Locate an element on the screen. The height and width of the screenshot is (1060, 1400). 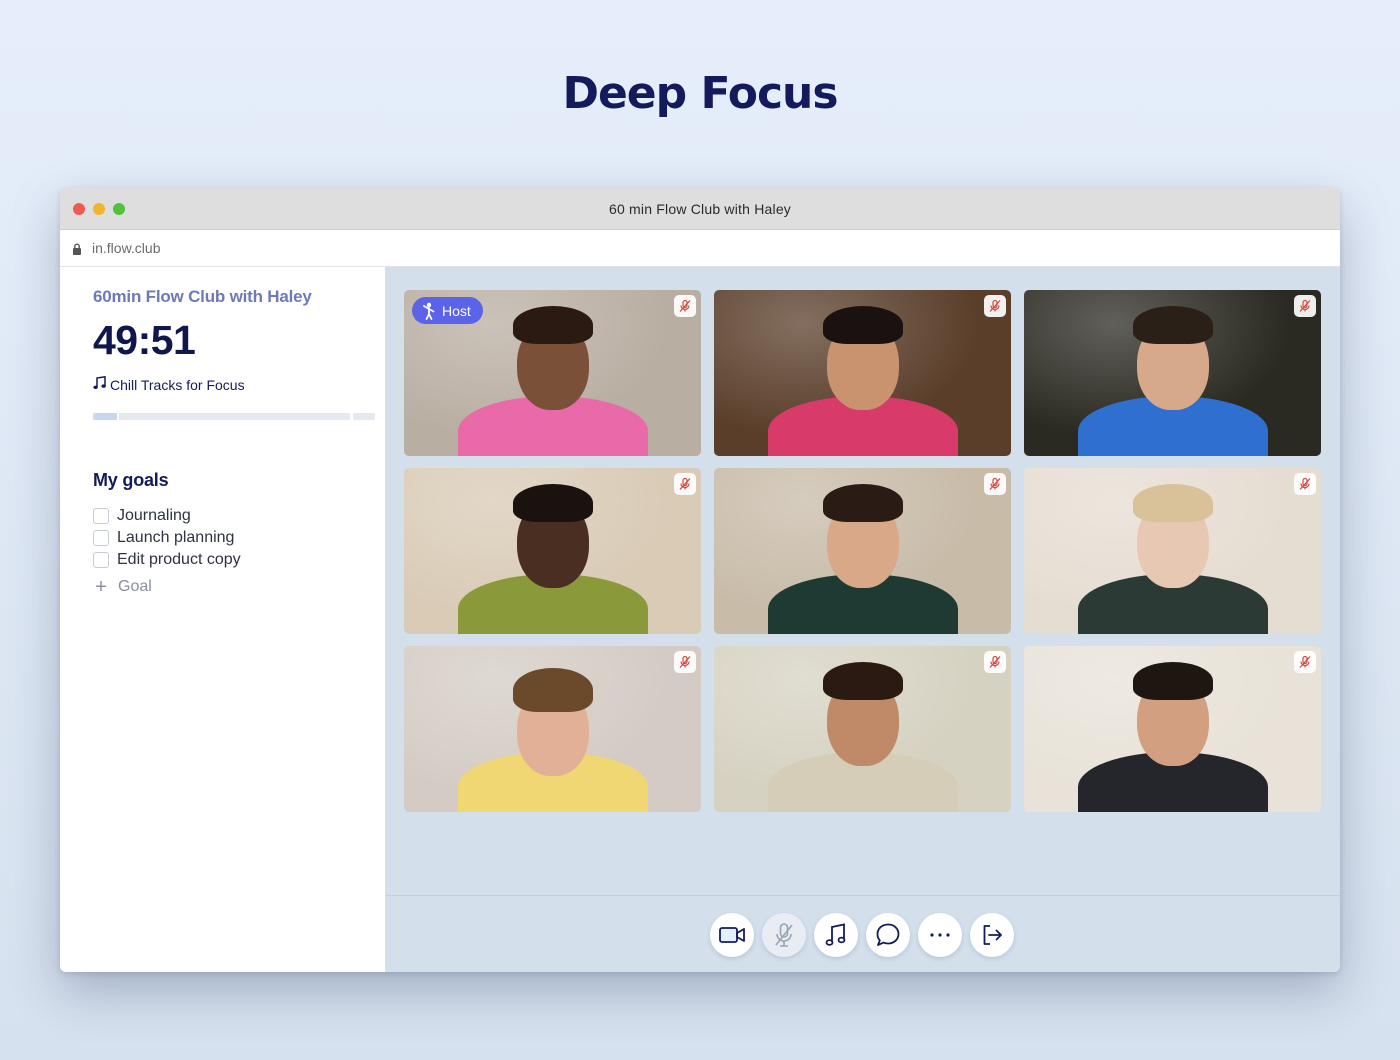
call-controls-bar is located at coordinates (863, 933).